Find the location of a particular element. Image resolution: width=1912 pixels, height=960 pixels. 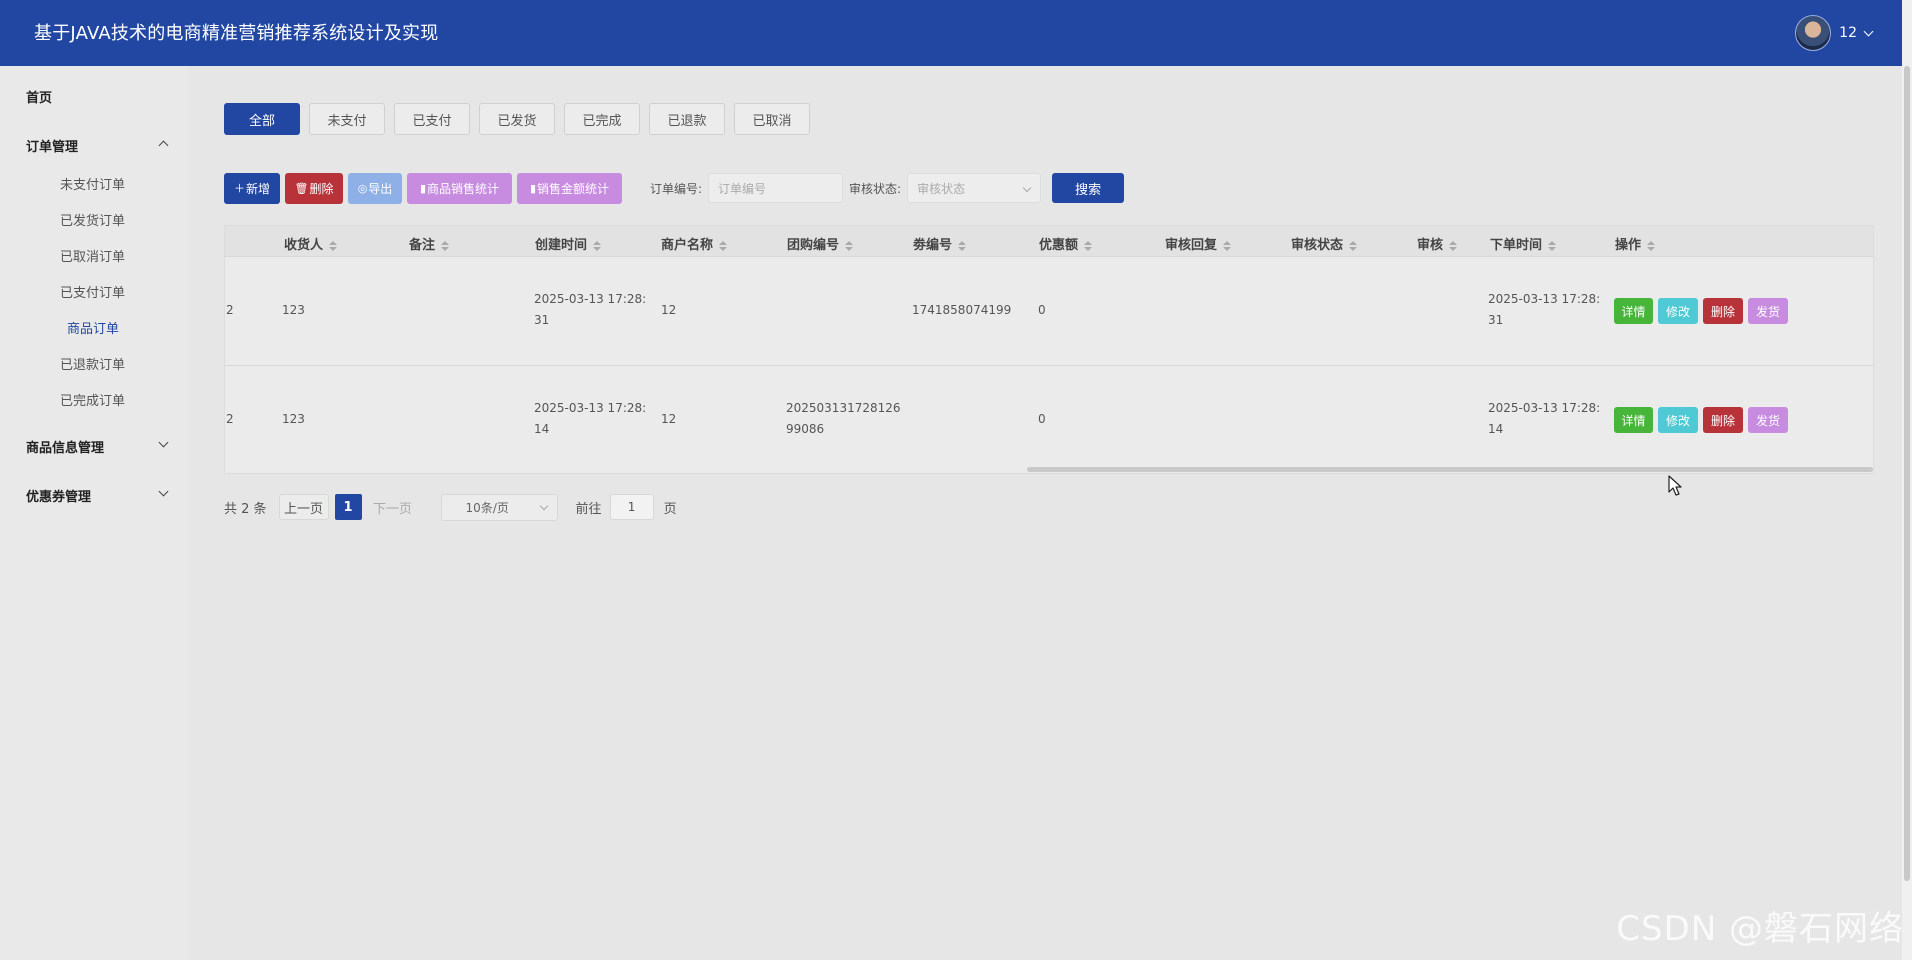

column-header-discount: 优惠额 is located at coordinates (1066, 243).